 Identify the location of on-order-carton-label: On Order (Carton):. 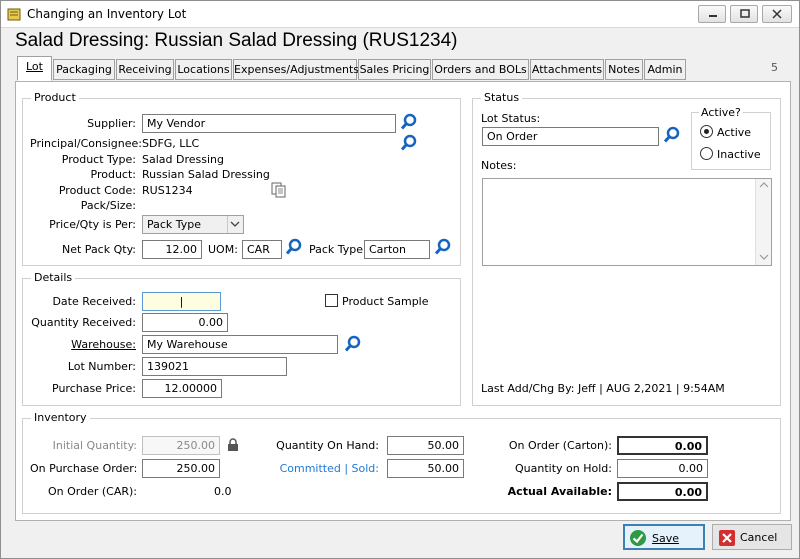
(560, 445).